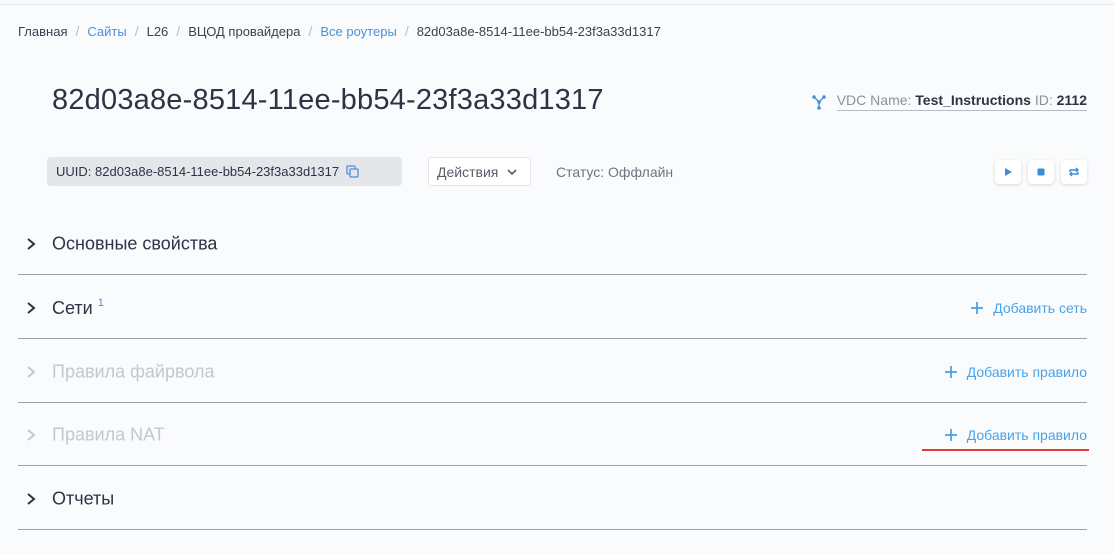 The height and width of the screenshot is (554, 1115). I want to click on stop-button, so click(1041, 172).